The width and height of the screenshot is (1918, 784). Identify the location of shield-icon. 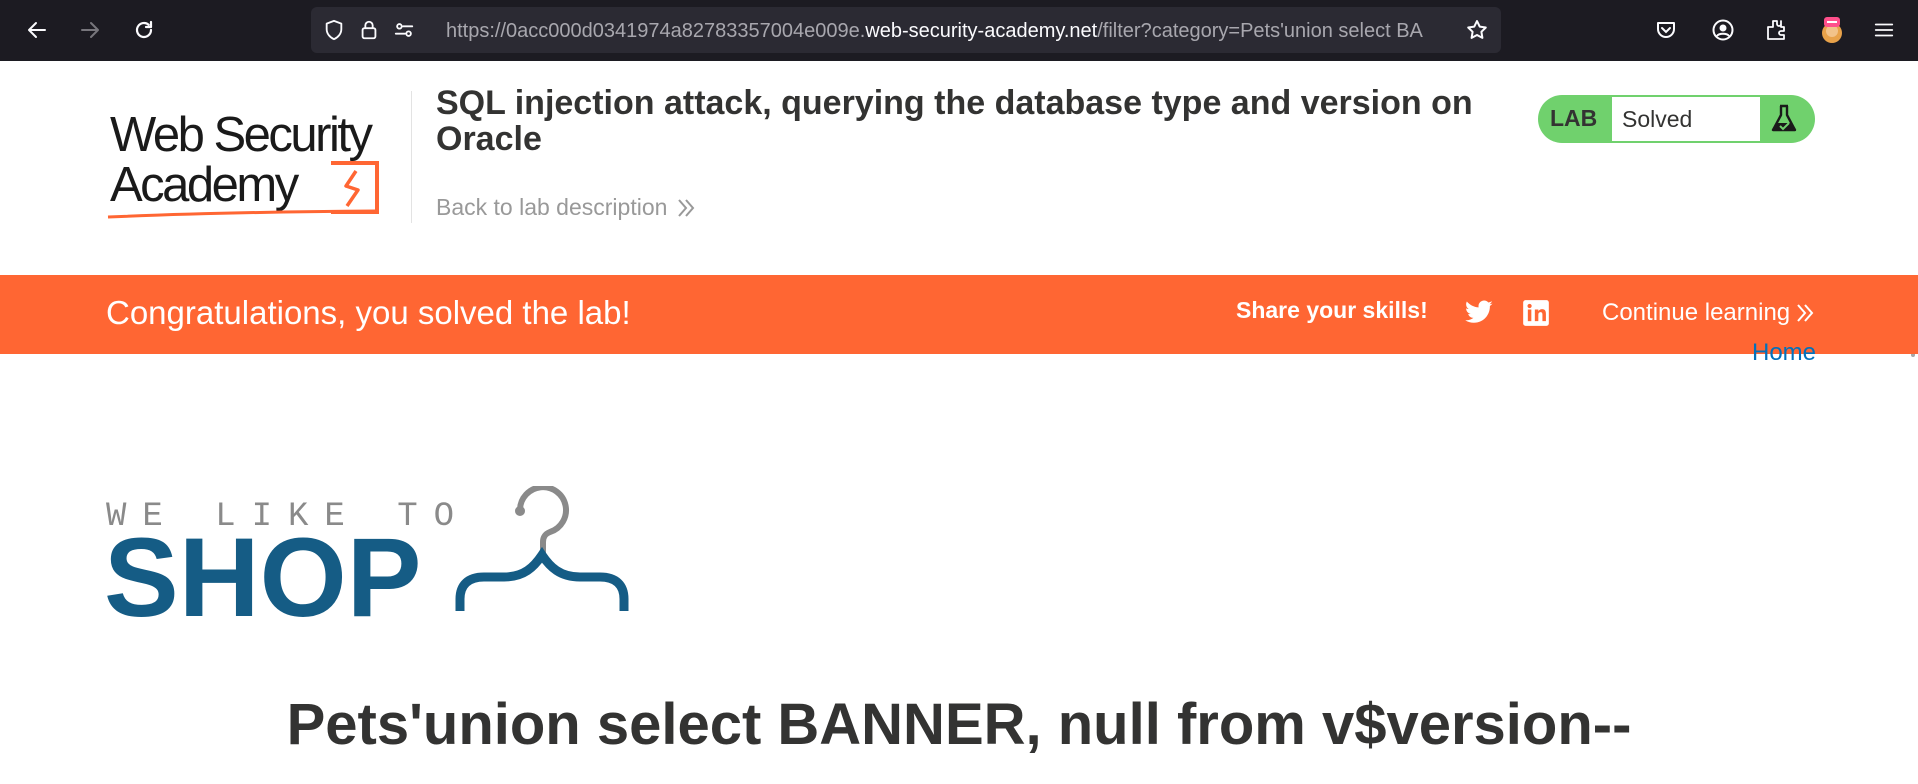
(334, 30).